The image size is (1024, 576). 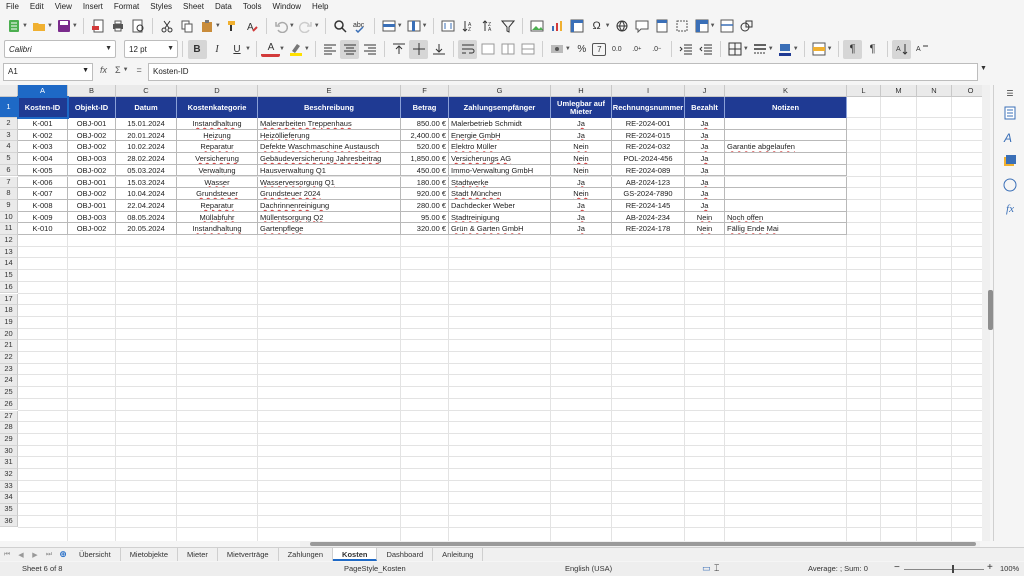 I want to click on table-cell: Dachdecker Weber, so click(x=500, y=205).